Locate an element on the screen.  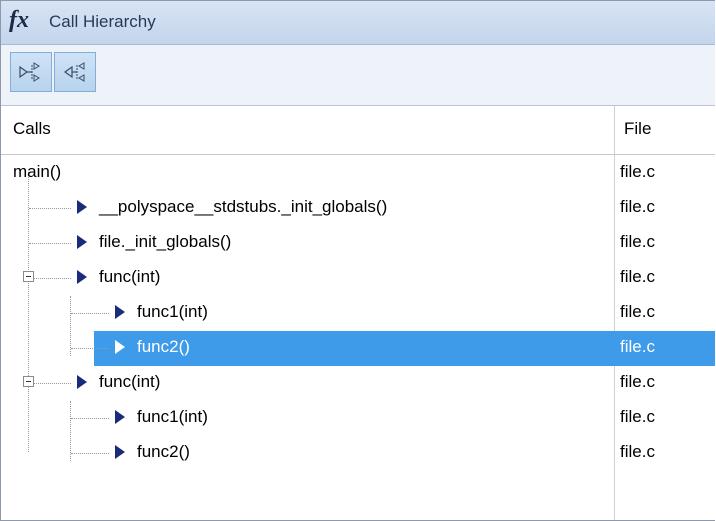
tree-row: file._init_globals() file.c is located at coordinates (358, 243).